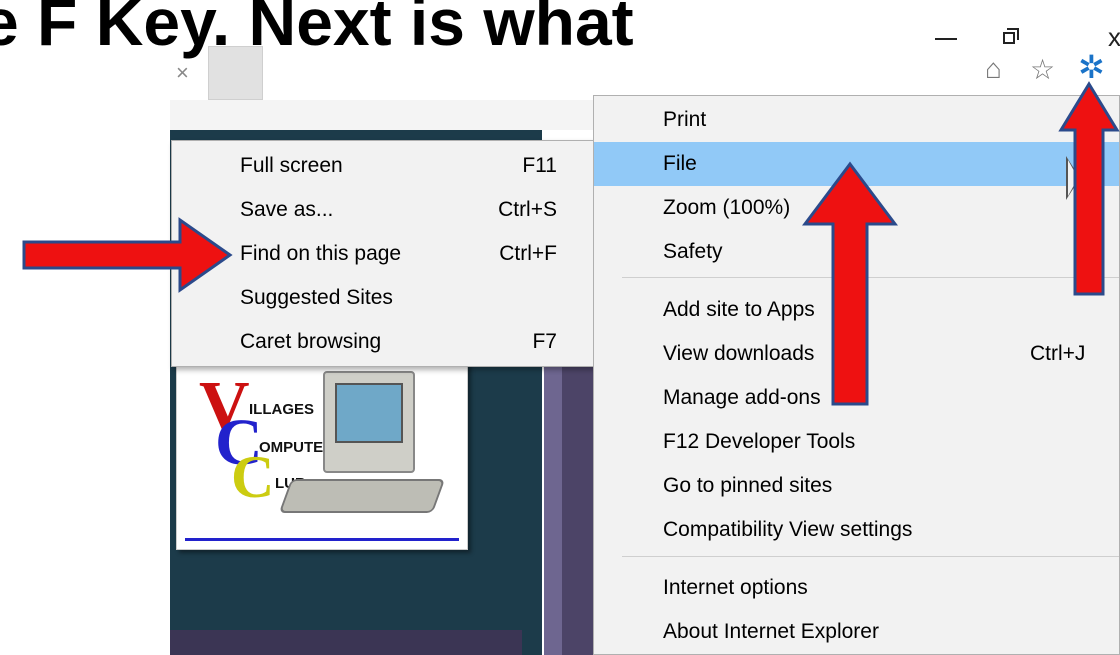 The width and height of the screenshot is (1120, 655). I want to click on page-top-strip, so click(382, 115).